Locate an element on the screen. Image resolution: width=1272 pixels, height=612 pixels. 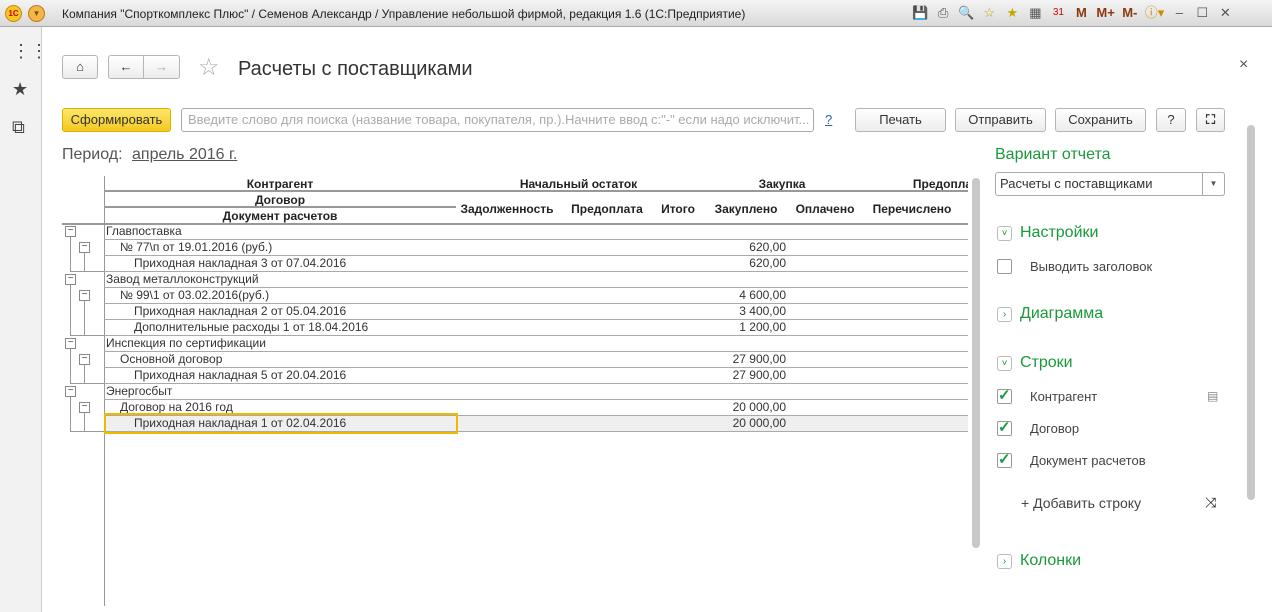
section-rows: Строки is located at coordinates (1046, 363).